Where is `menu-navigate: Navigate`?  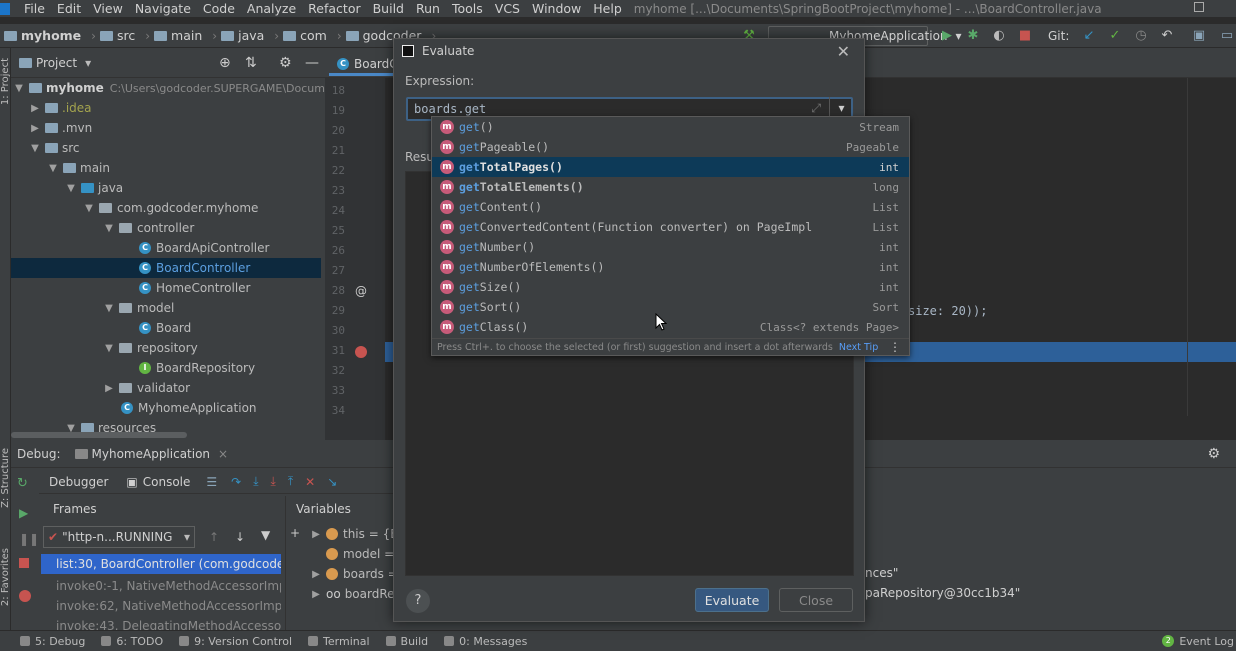
menu-navigate: Navigate is located at coordinates (163, 8).